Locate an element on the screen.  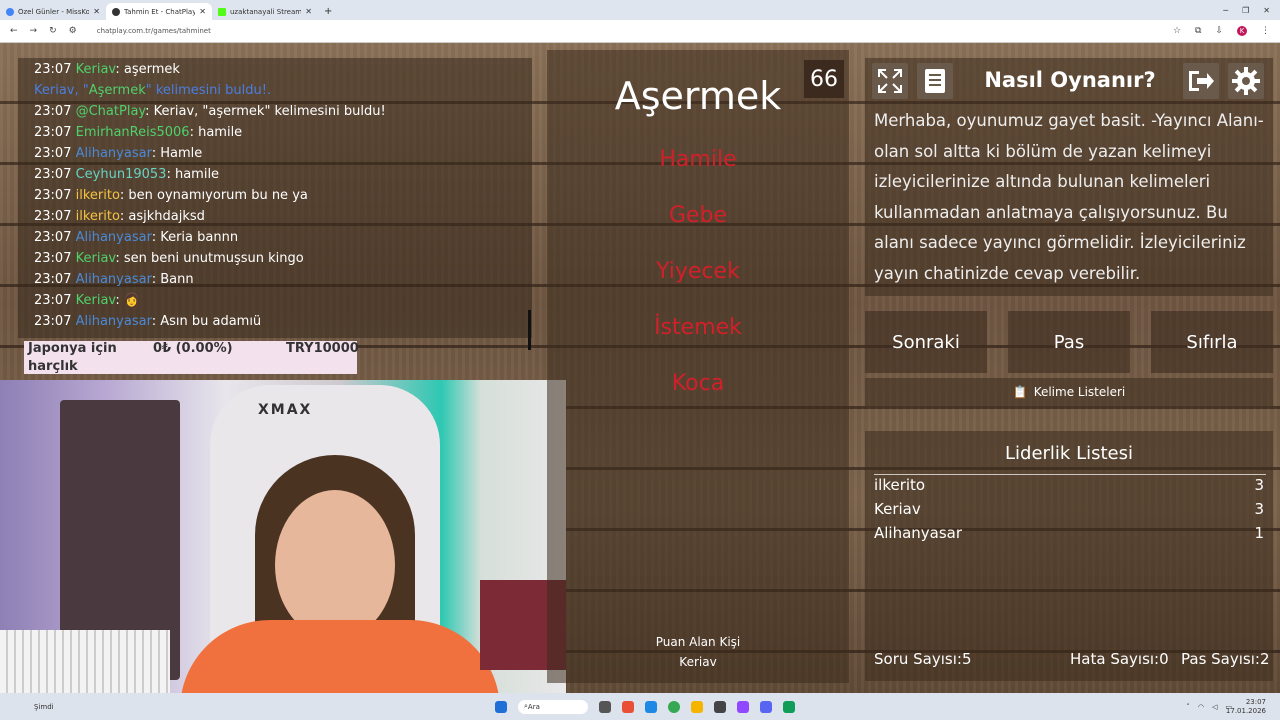
weather-widget: Şimdi is located at coordinates (27, 707).